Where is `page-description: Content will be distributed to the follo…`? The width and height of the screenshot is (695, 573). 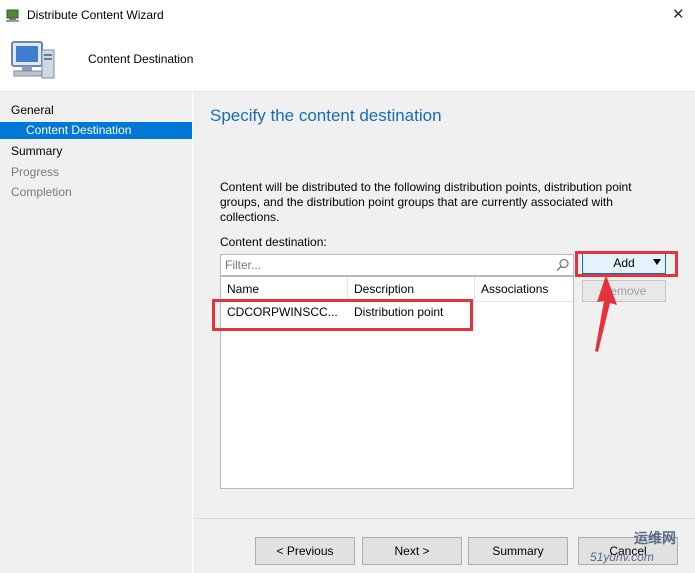 page-description: Content will be distributed to the follo… is located at coordinates (426, 202).